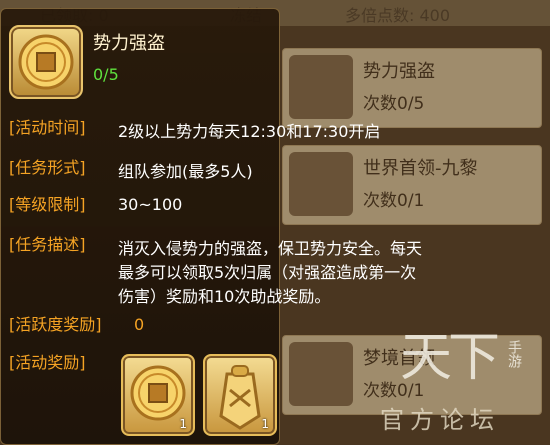 This screenshot has height=445, width=550. What do you see at coordinates (249, 131) in the screenshot?
I see `activity-time-value: 2级以上势力每天12:30和17:30开启` at bounding box center [249, 131].